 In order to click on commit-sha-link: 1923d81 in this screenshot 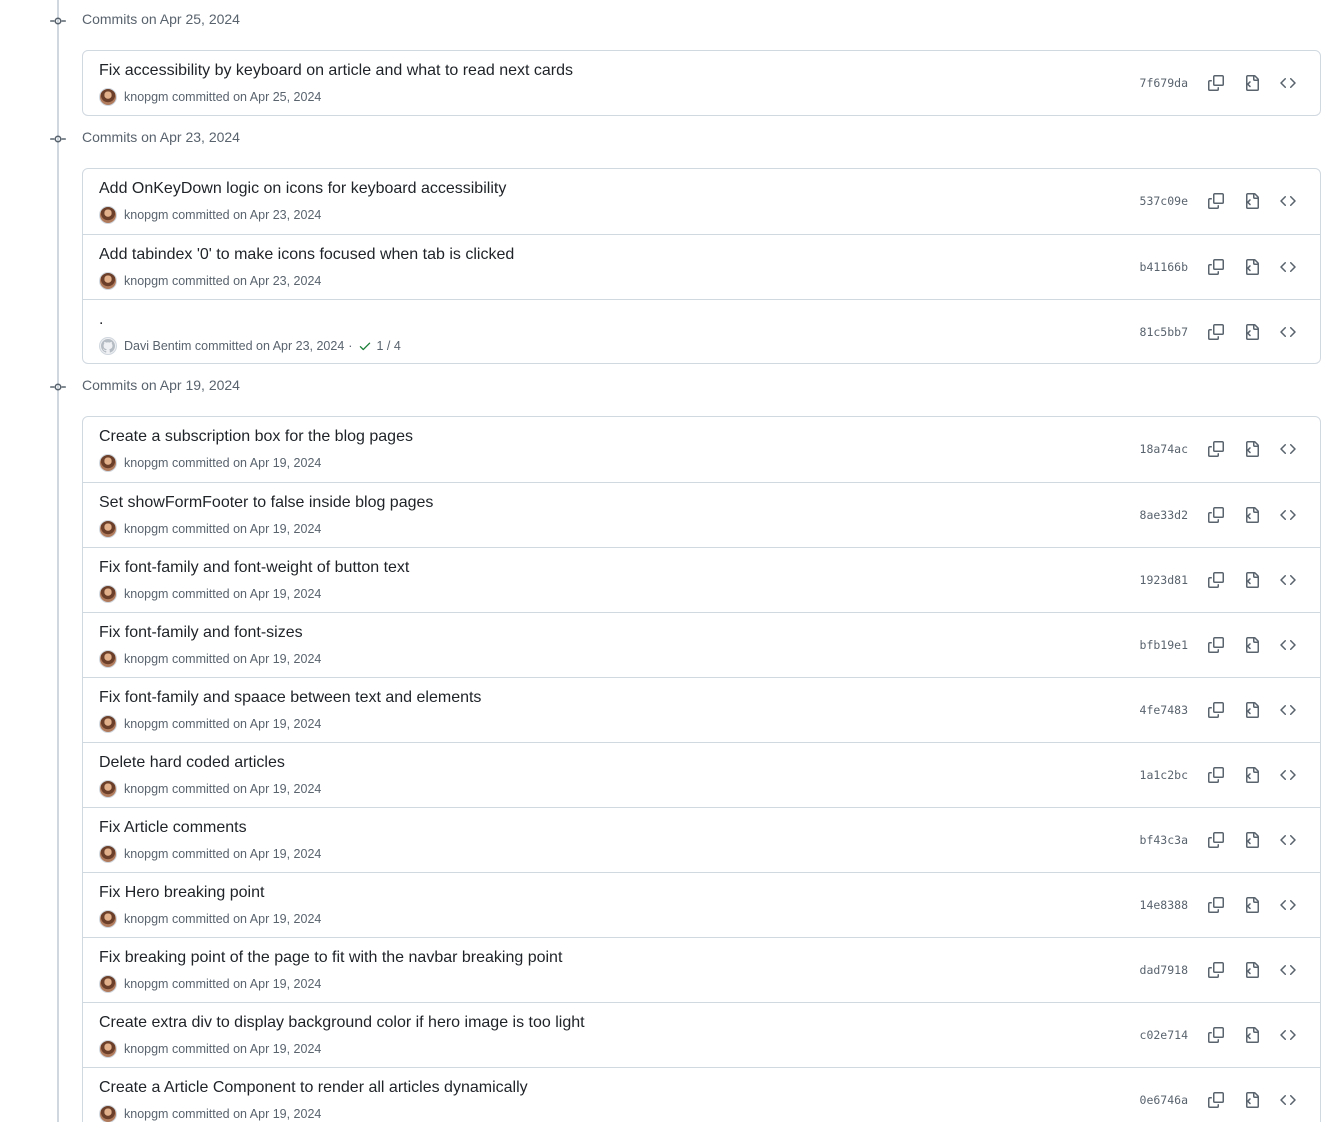, I will do `click(1164, 580)`.